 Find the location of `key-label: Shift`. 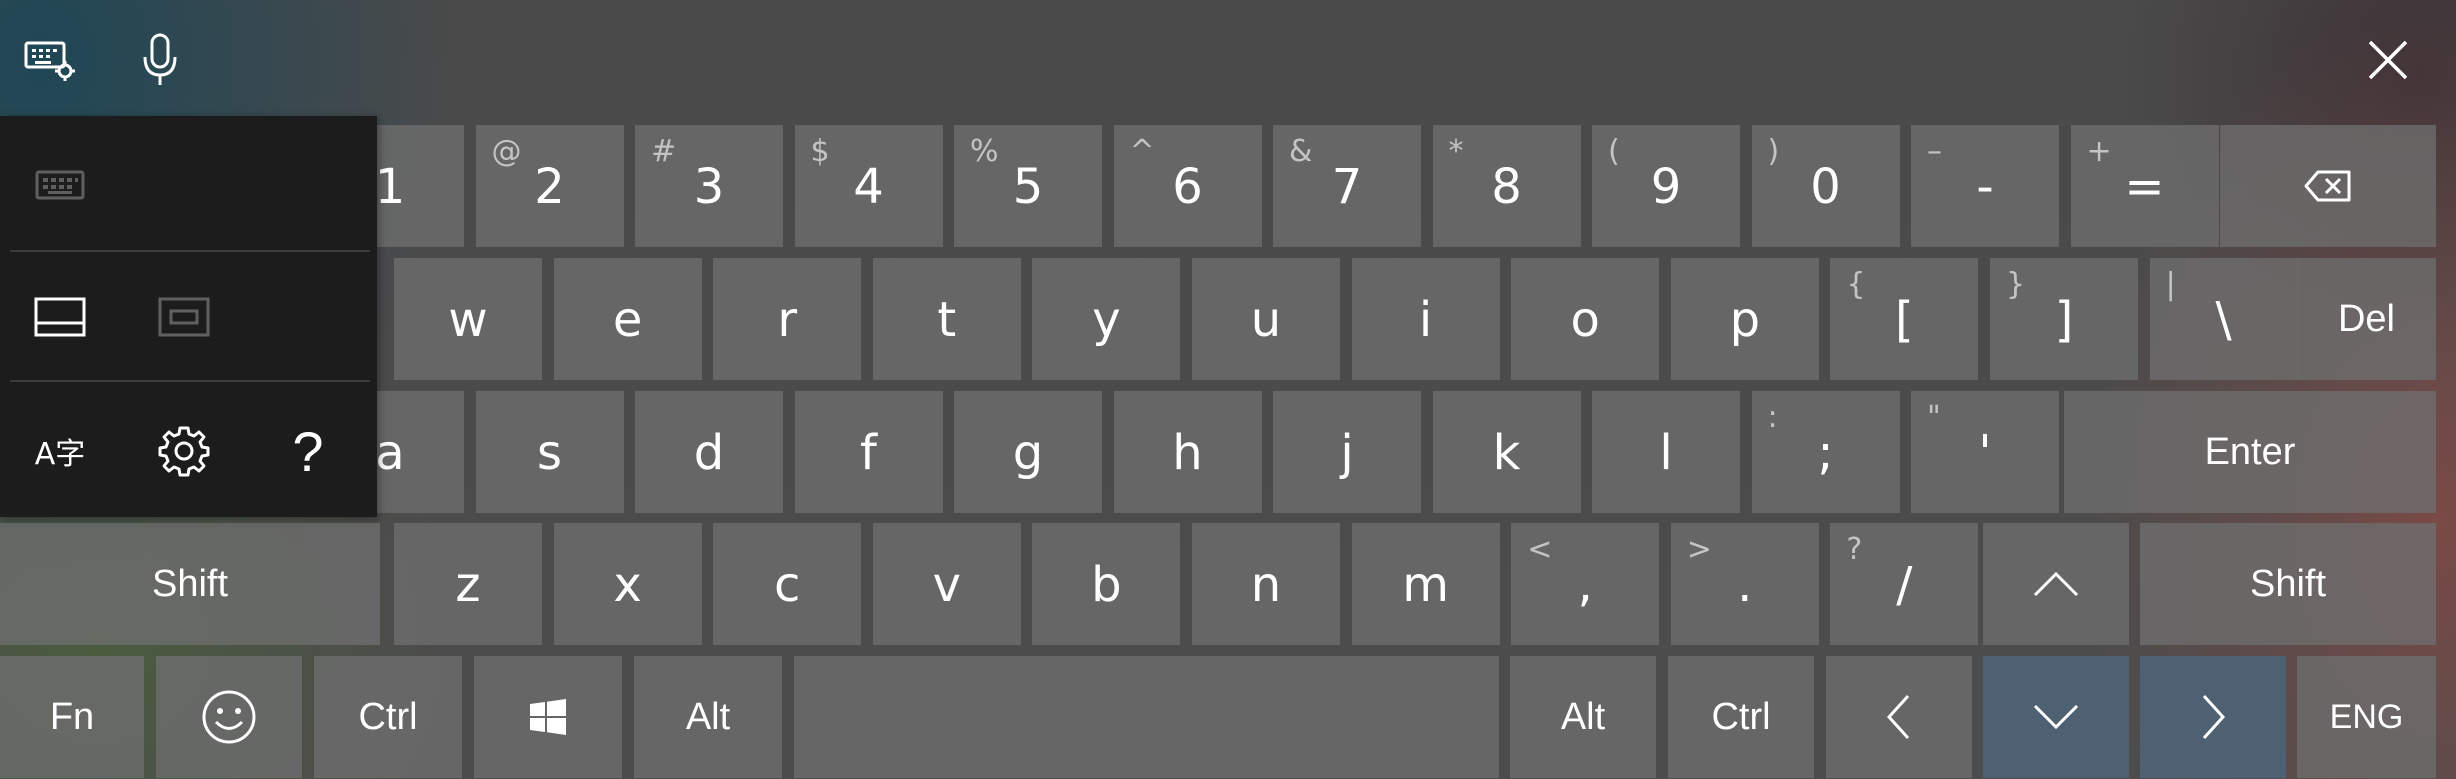

key-label: Shift is located at coordinates (190, 583).